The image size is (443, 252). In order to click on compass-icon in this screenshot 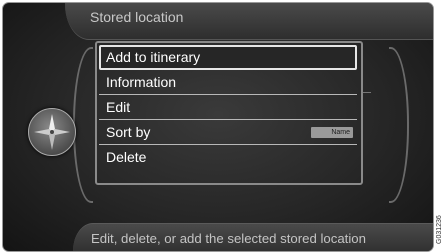, I will do `click(52, 132)`.